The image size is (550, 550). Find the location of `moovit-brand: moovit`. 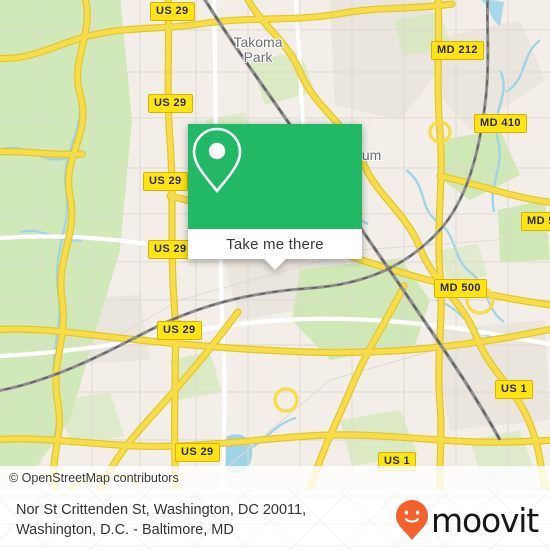

moovit-brand: moovit is located at coordinates (467, 520).